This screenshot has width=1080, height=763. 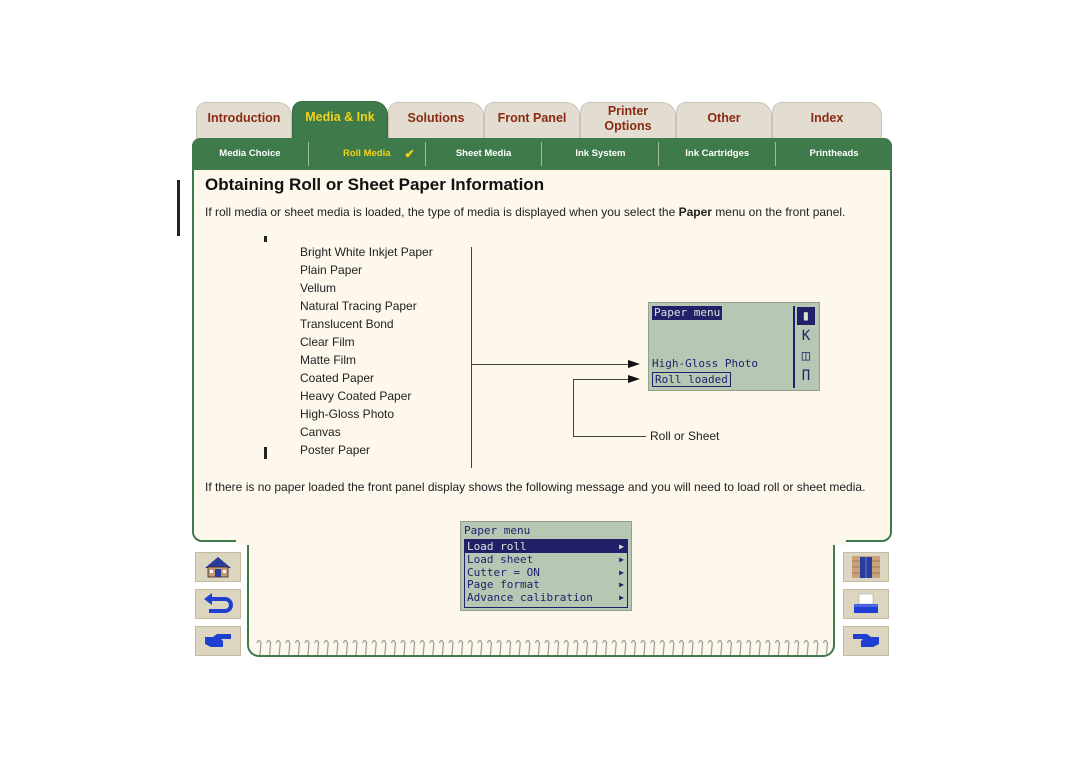 What do you see at coordinates (685, 436) in the screenshot?
I see `roll-or-sheet-label: Roll or Sheet` at bounding box center [685, 436].